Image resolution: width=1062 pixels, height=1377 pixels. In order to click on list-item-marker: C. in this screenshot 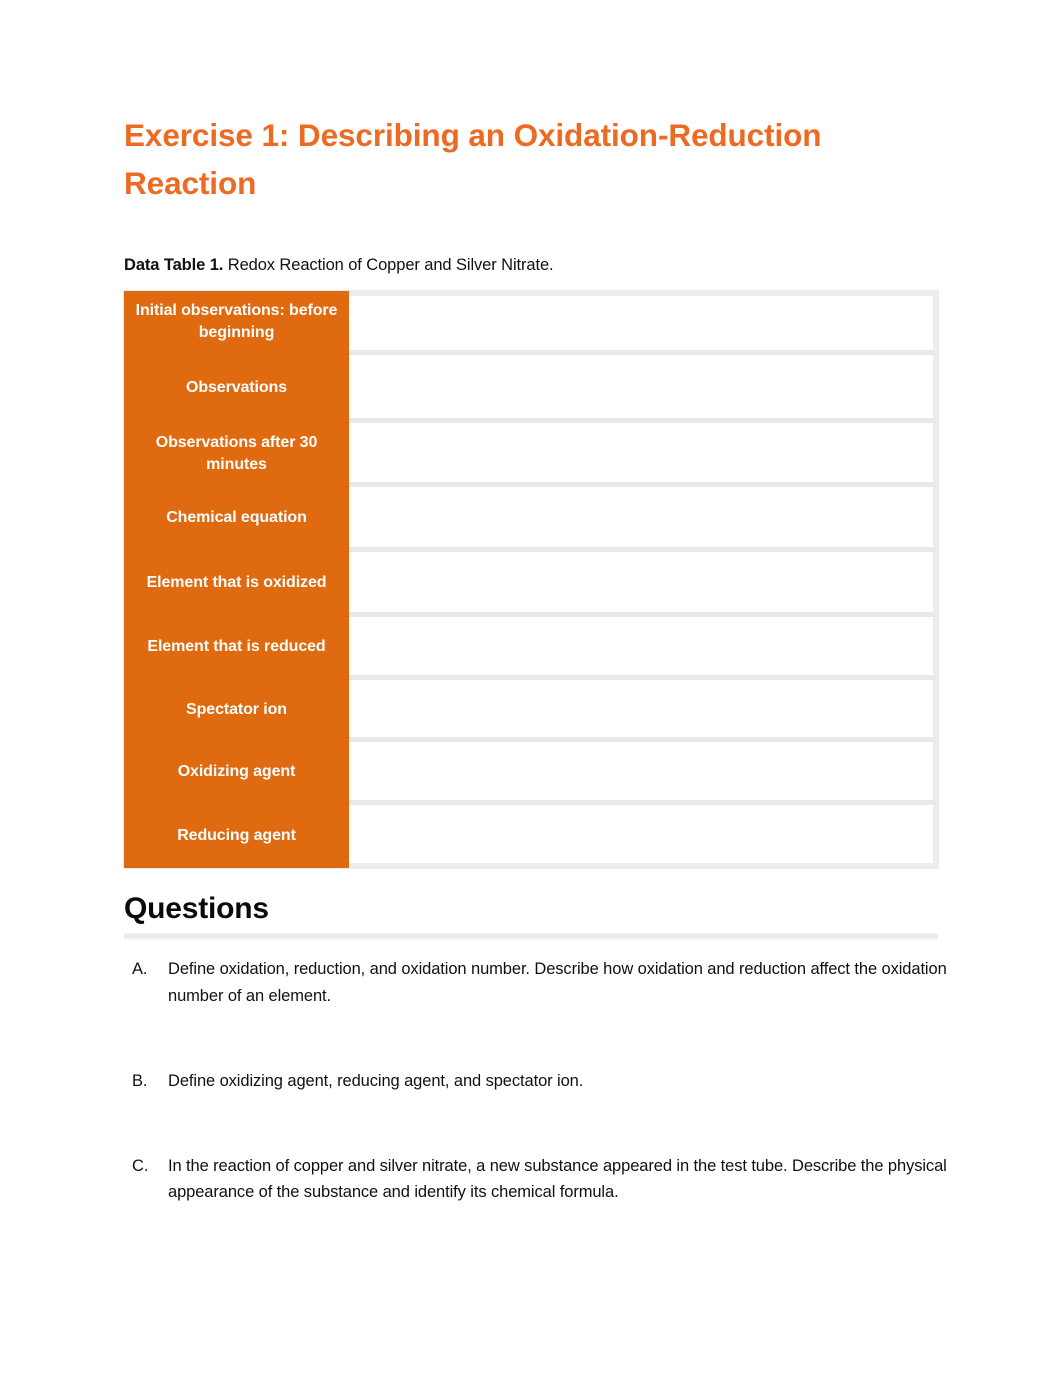, I will do `click(140, 1165)`.